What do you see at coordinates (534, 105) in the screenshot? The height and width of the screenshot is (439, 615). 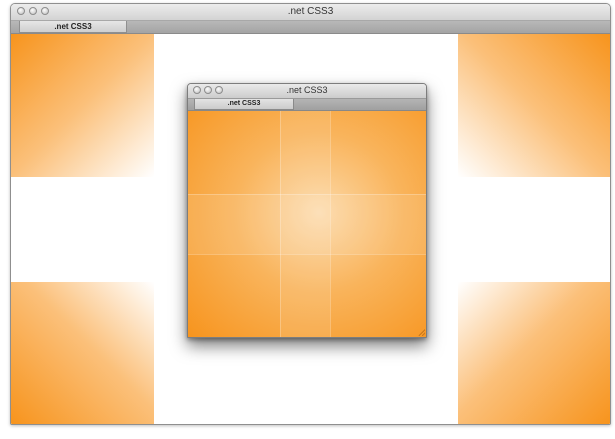 I see `gradient-panel-top-right` at bounding box center [534, 105].